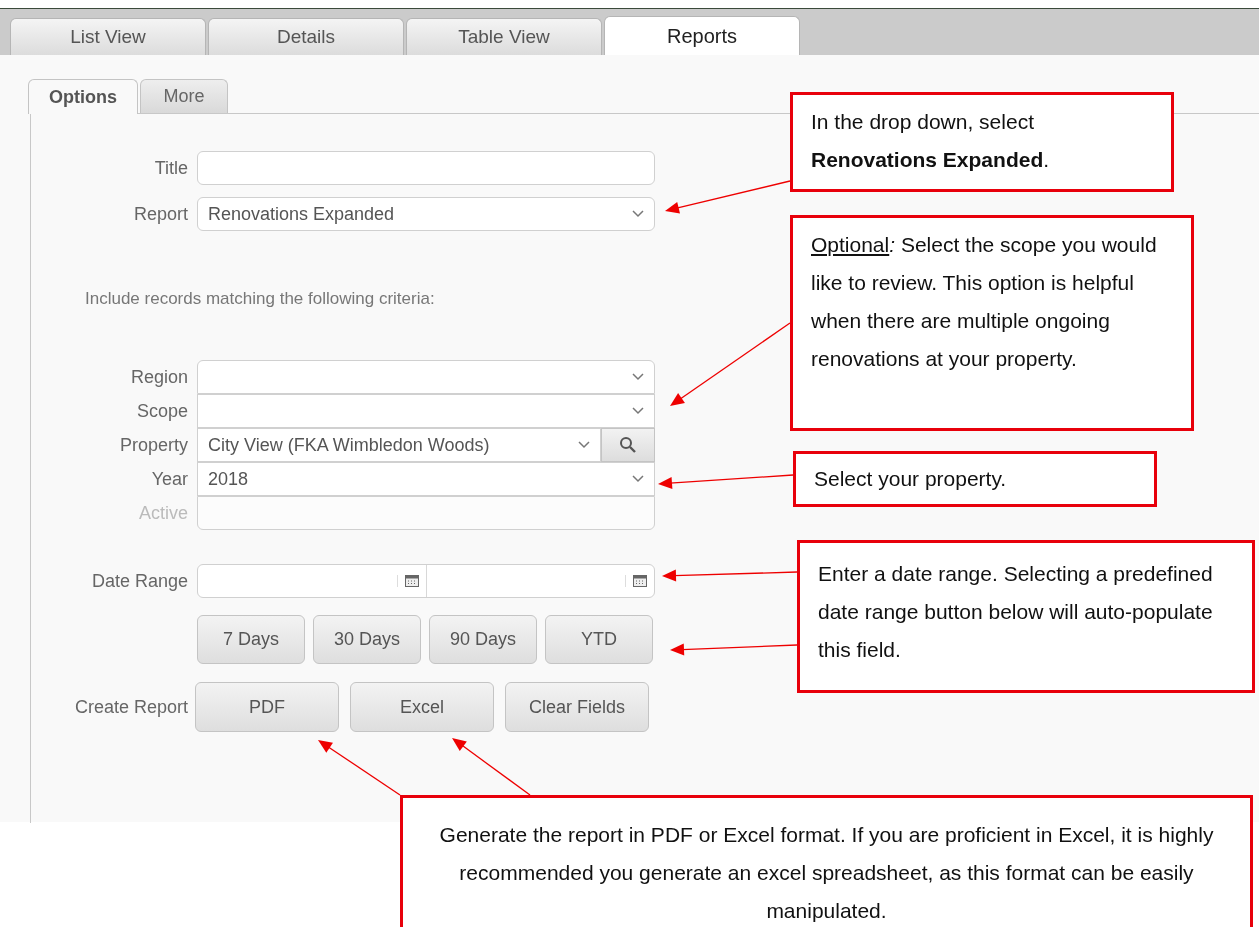  Describe the element at coordinates (911, 479) in the screenshot. I see `callout-text: Select your property.` at that location.